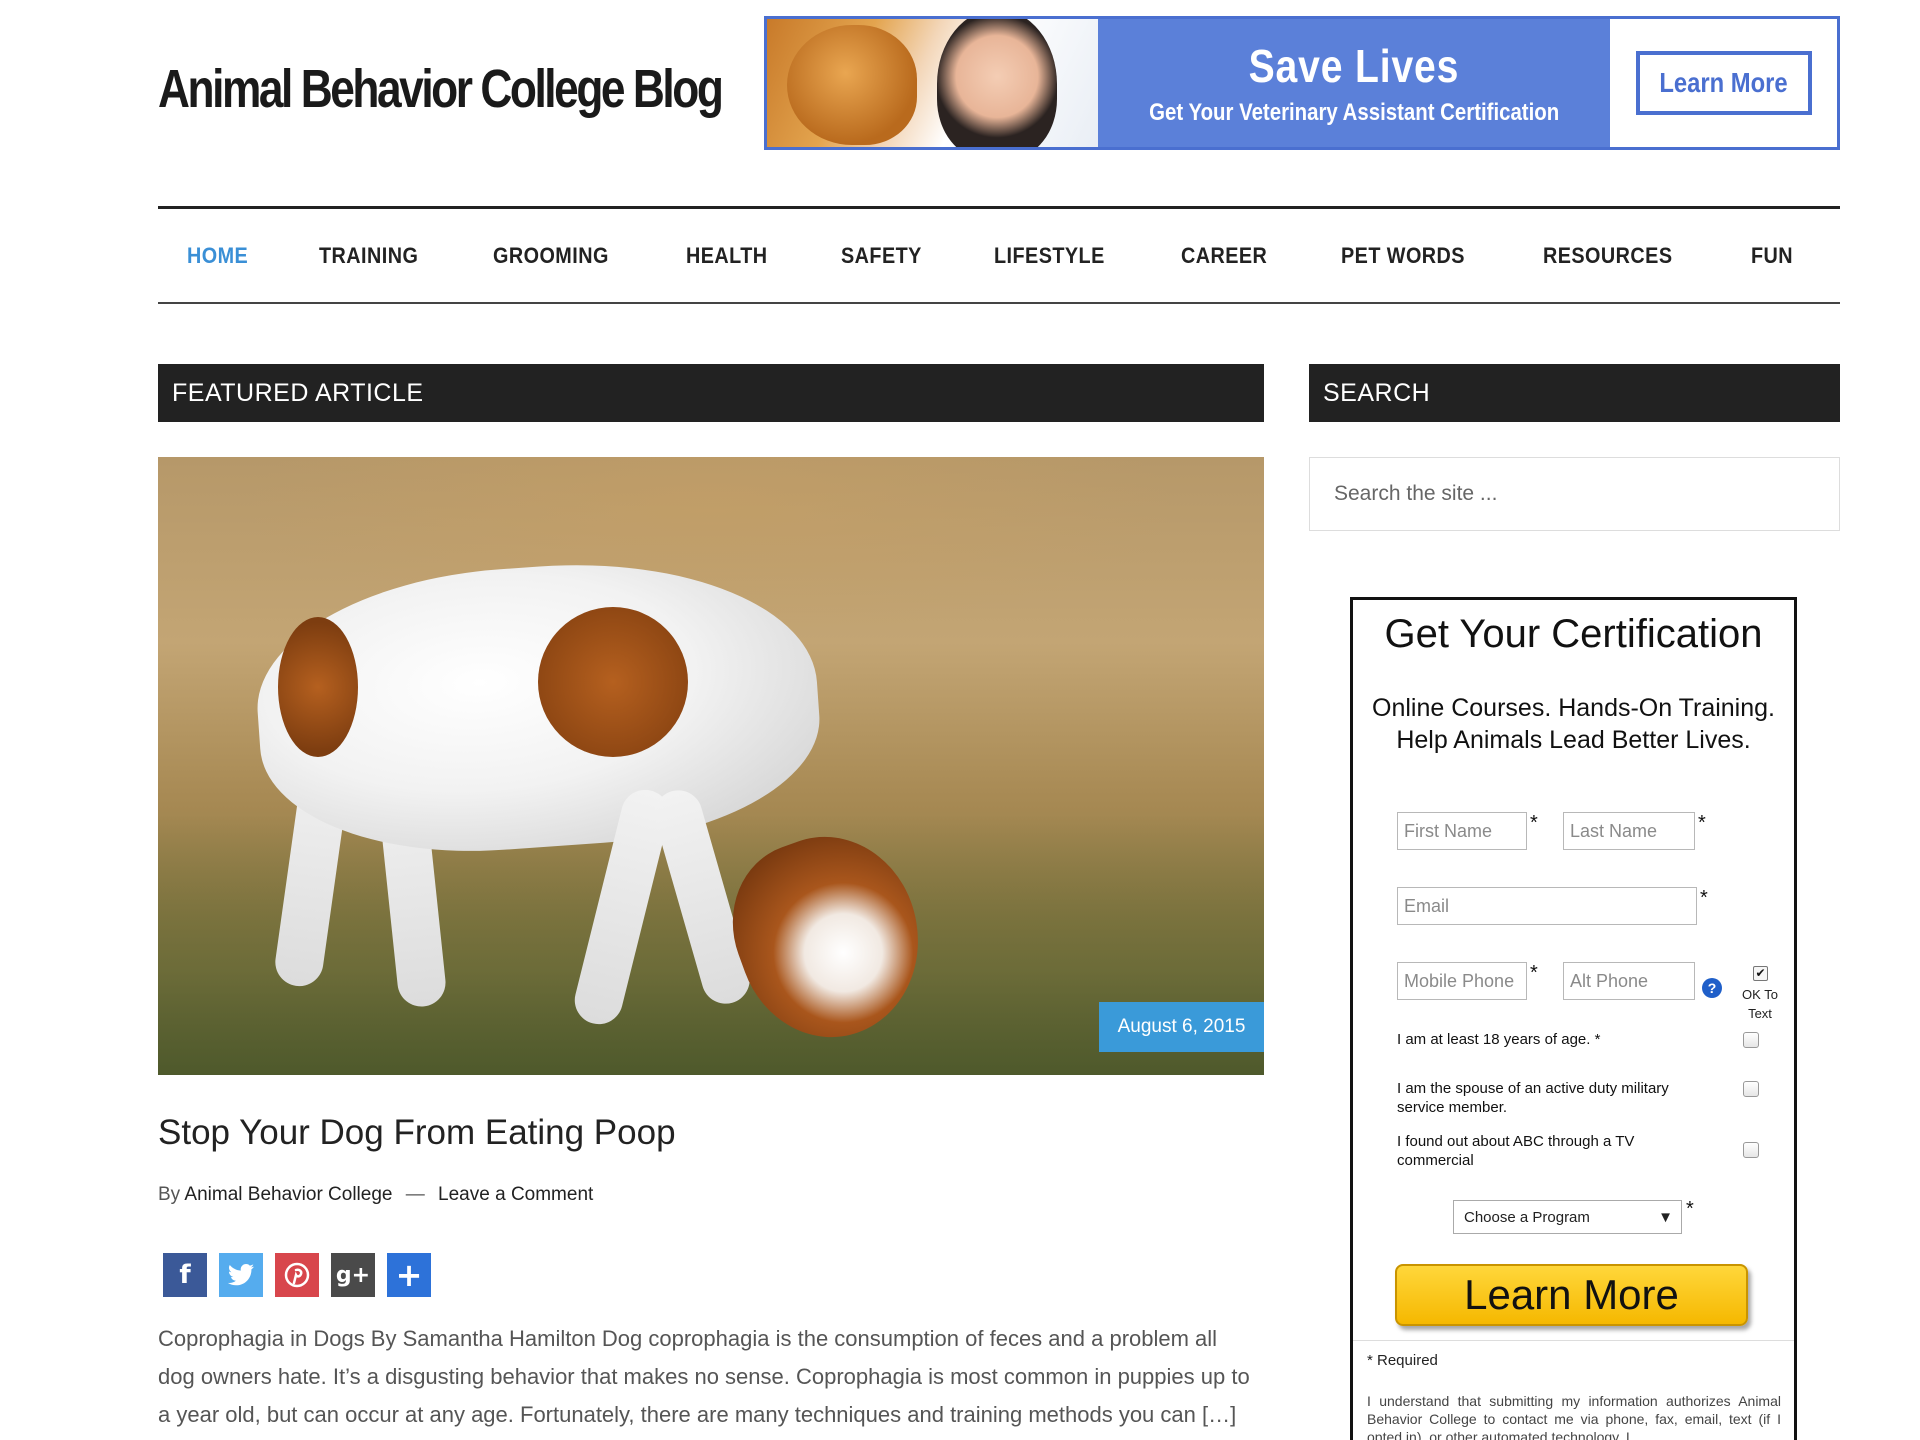 This screenshot has width=1920, height=1440. I want to click on help-icon: ?, so click(1712, 988).